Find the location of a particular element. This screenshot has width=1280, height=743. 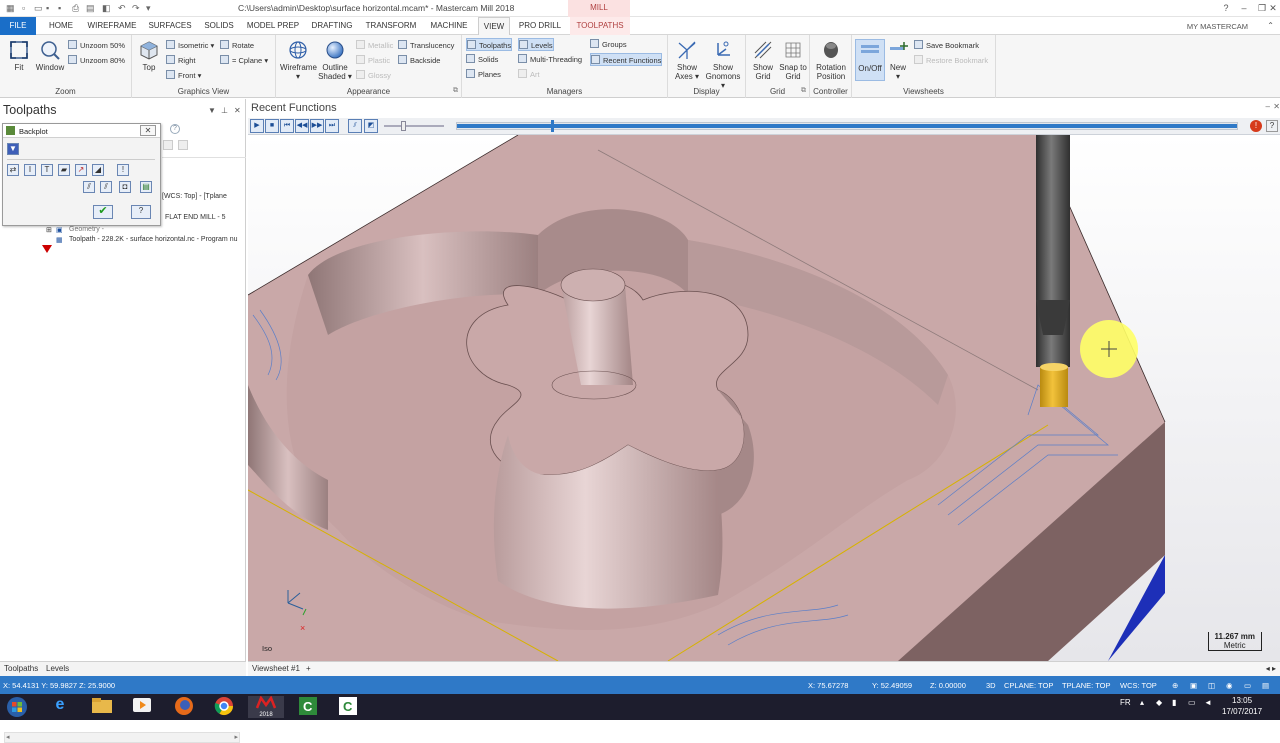

print-preview-icon: ▤ is located at coordinates (90, 8).